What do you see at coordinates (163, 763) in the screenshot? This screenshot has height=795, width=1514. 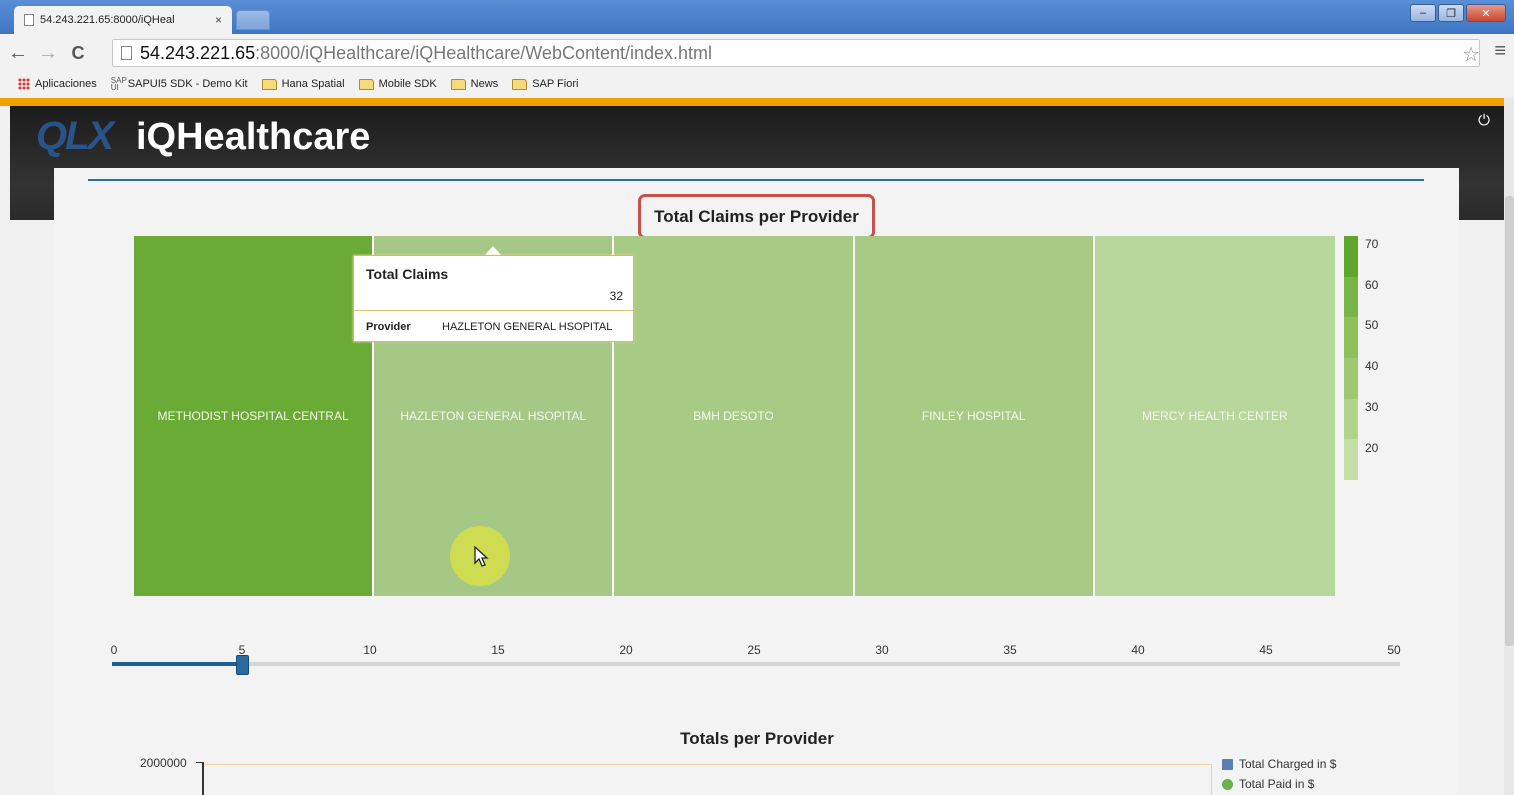 I see `y-tick-label: 2000000` at bounding box center [163, 763].